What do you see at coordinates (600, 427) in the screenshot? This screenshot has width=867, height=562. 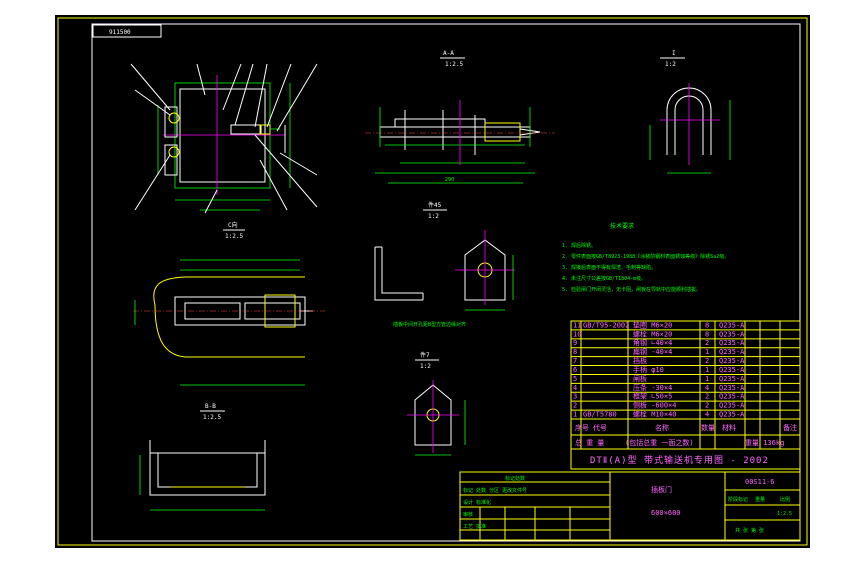 I see `parts-header-code: 代号` at bounding box center [600, 427].